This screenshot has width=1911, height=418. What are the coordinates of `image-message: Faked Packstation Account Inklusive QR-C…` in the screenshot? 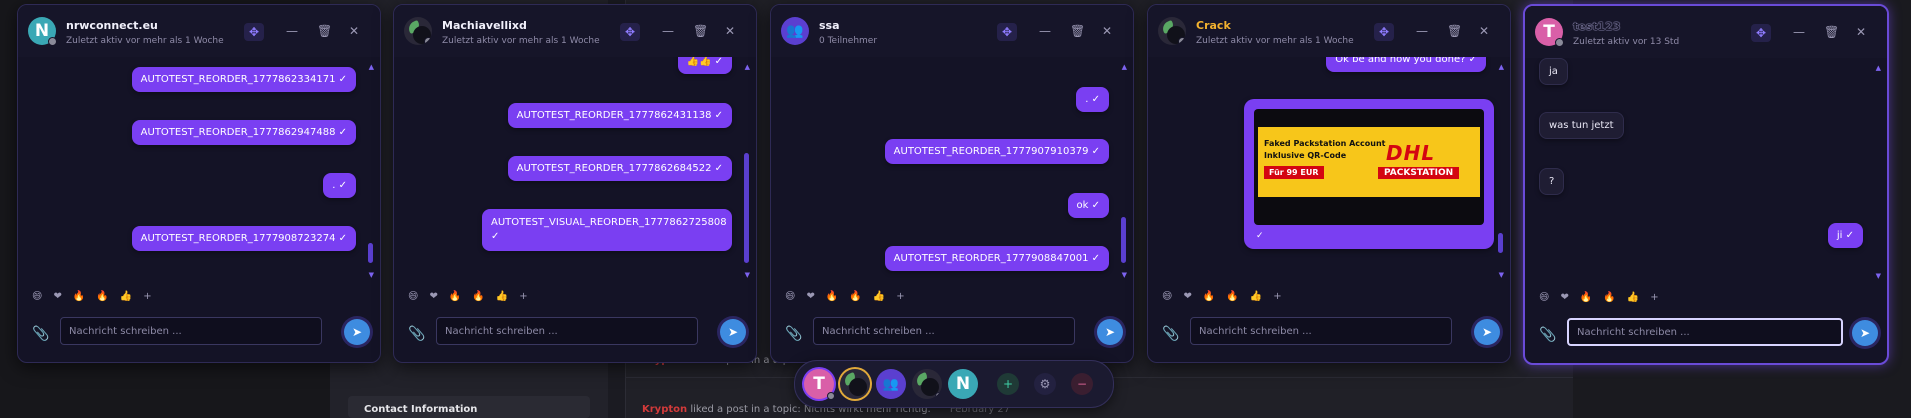 It's located at (1369, 174).